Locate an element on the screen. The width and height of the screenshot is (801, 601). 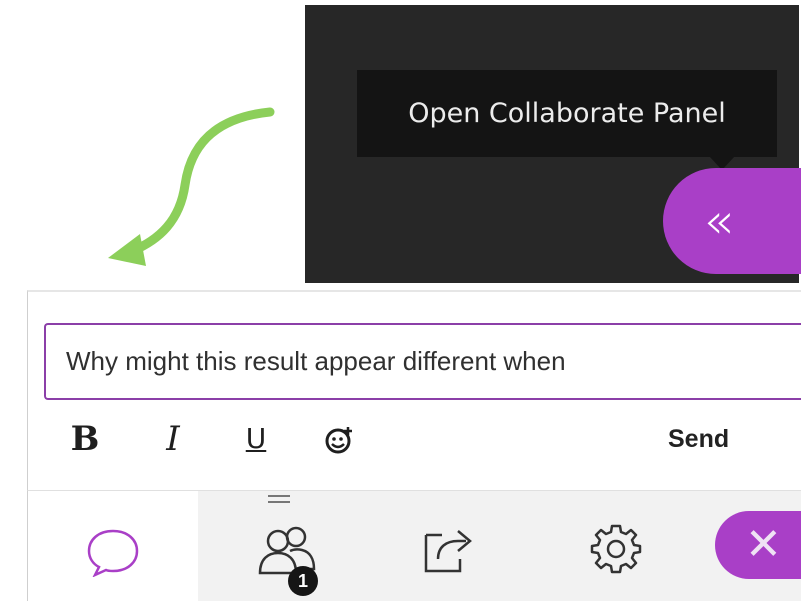
share-content-icon is located at coordinates (448, 551).